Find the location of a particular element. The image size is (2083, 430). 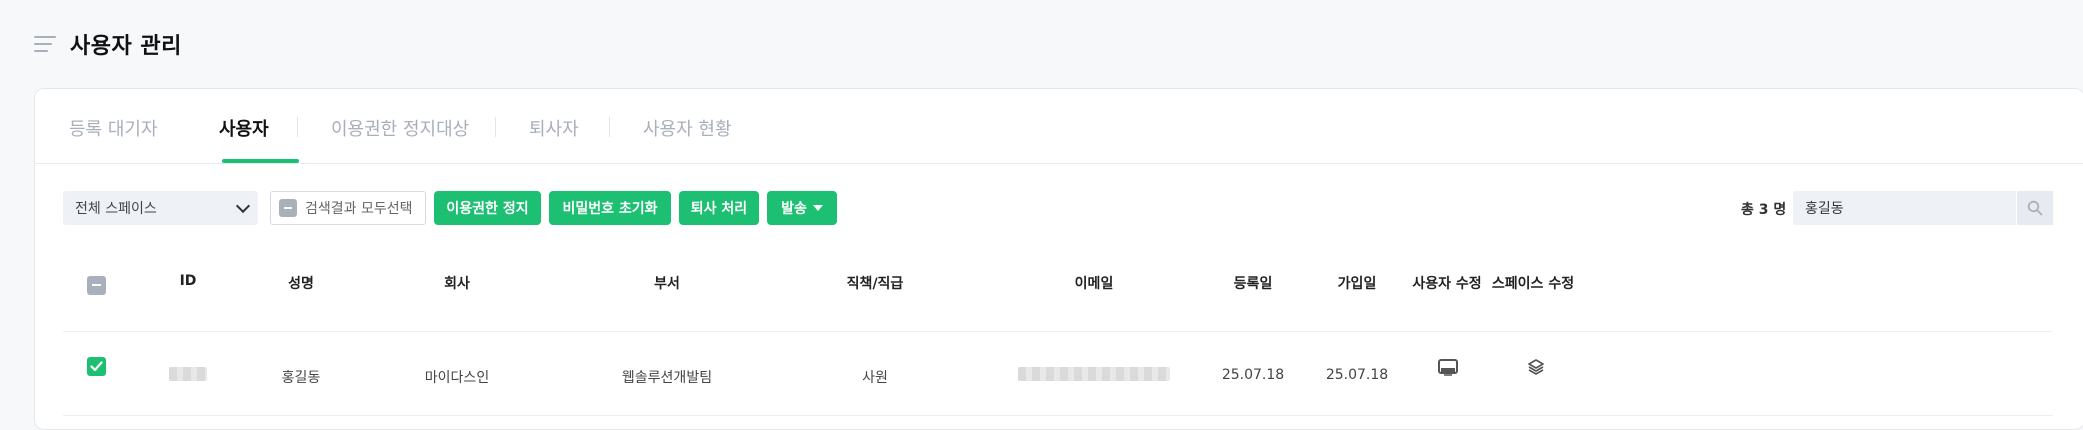

column-header-email: 이메일 is located at coordinates (1094, 284).